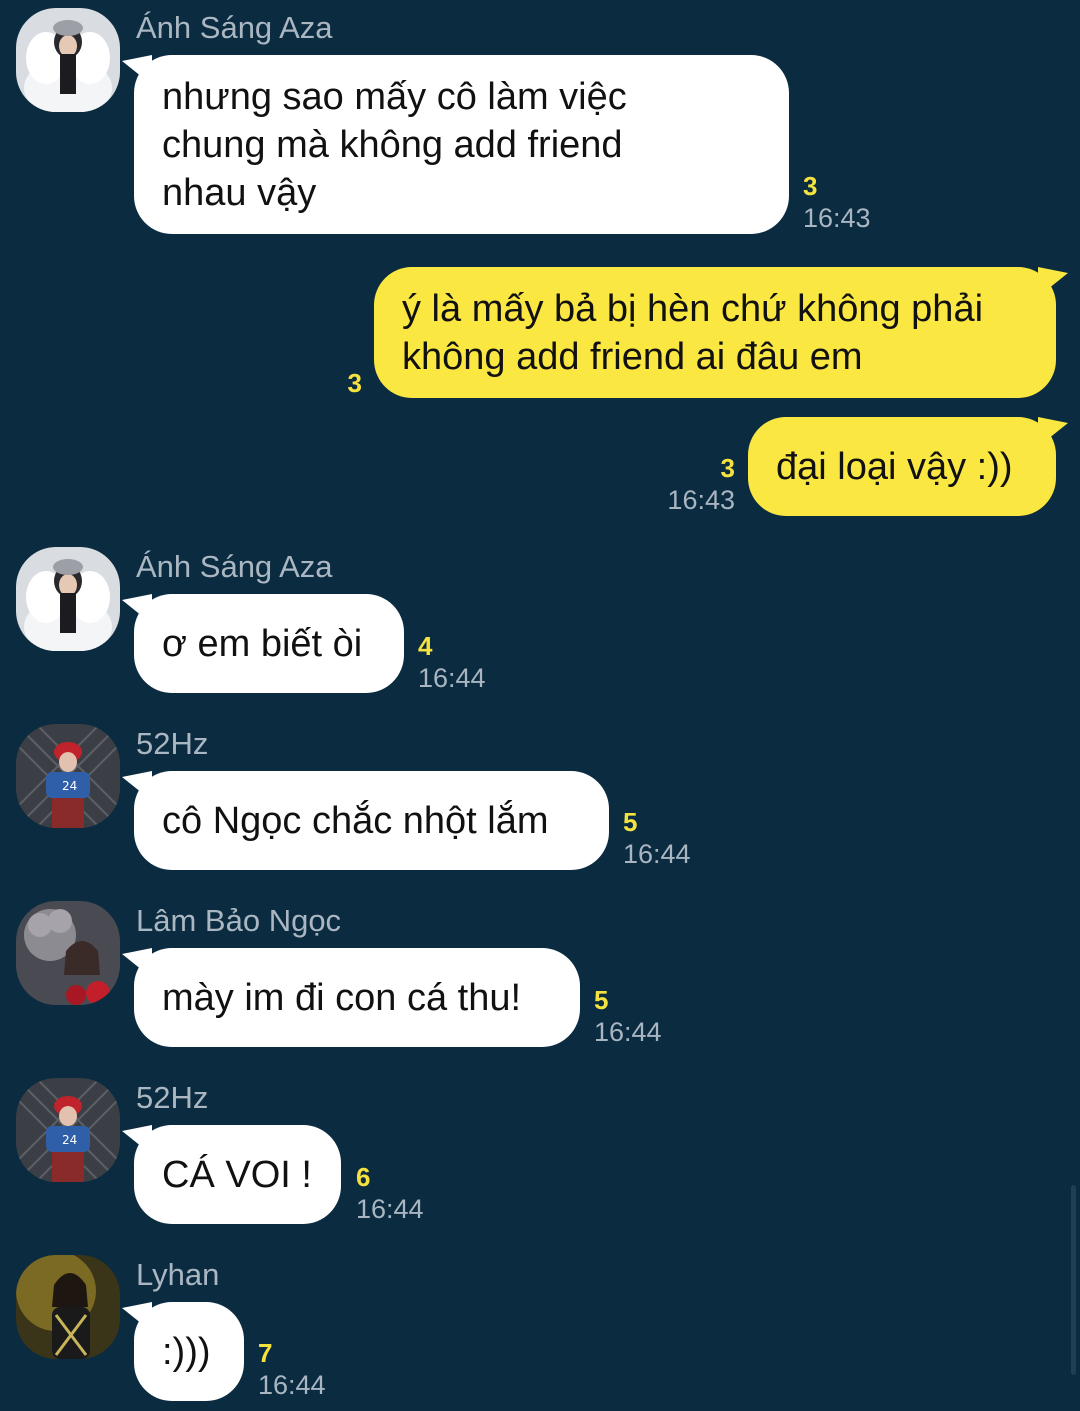 The image size is (1080, 1411). I want to click on sender-name: Lâm Bảo Ngọc, so click(239, 920).